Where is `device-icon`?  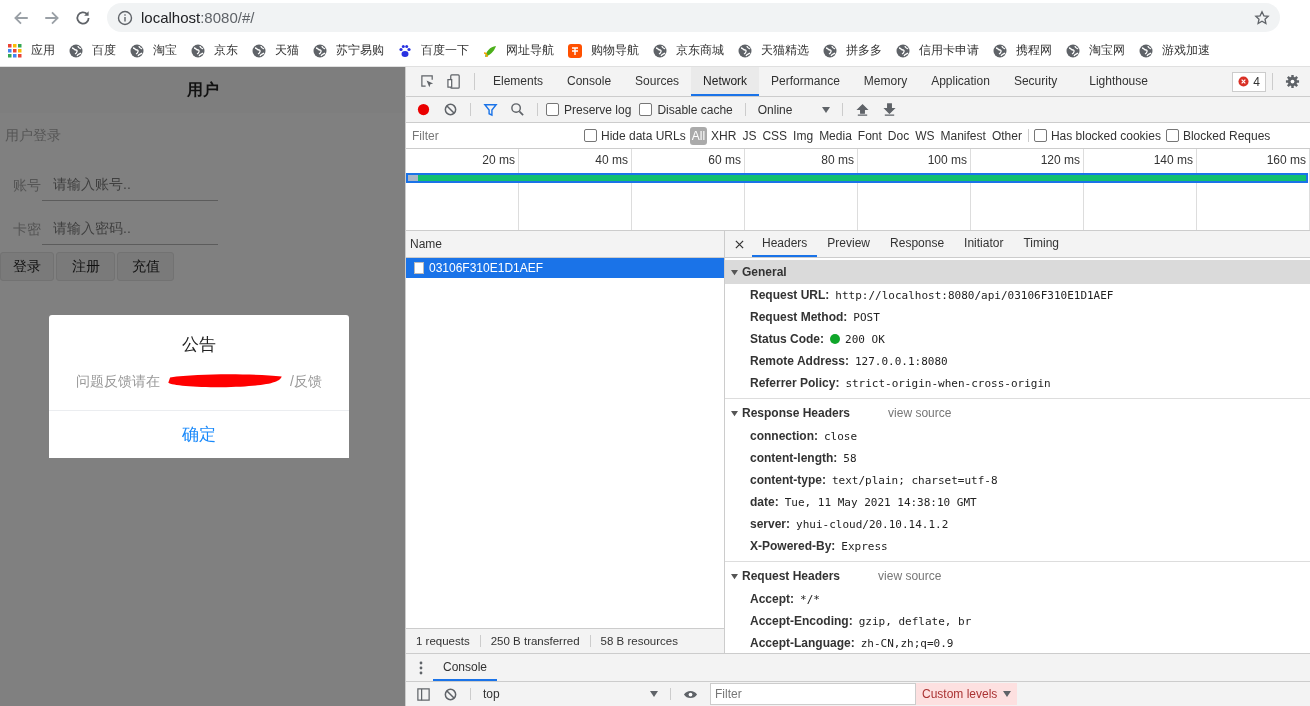 device-icon is located at coordinates (454, 81).